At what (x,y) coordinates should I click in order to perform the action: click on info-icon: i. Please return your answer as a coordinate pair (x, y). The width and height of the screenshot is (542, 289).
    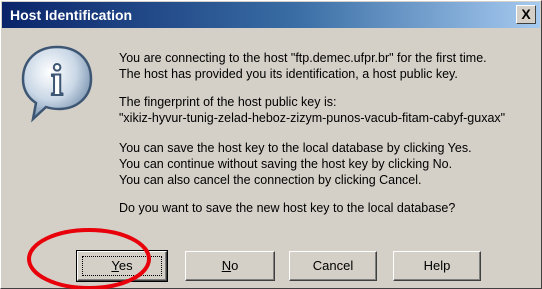
    Looking at the image, I should click on (57, 84).